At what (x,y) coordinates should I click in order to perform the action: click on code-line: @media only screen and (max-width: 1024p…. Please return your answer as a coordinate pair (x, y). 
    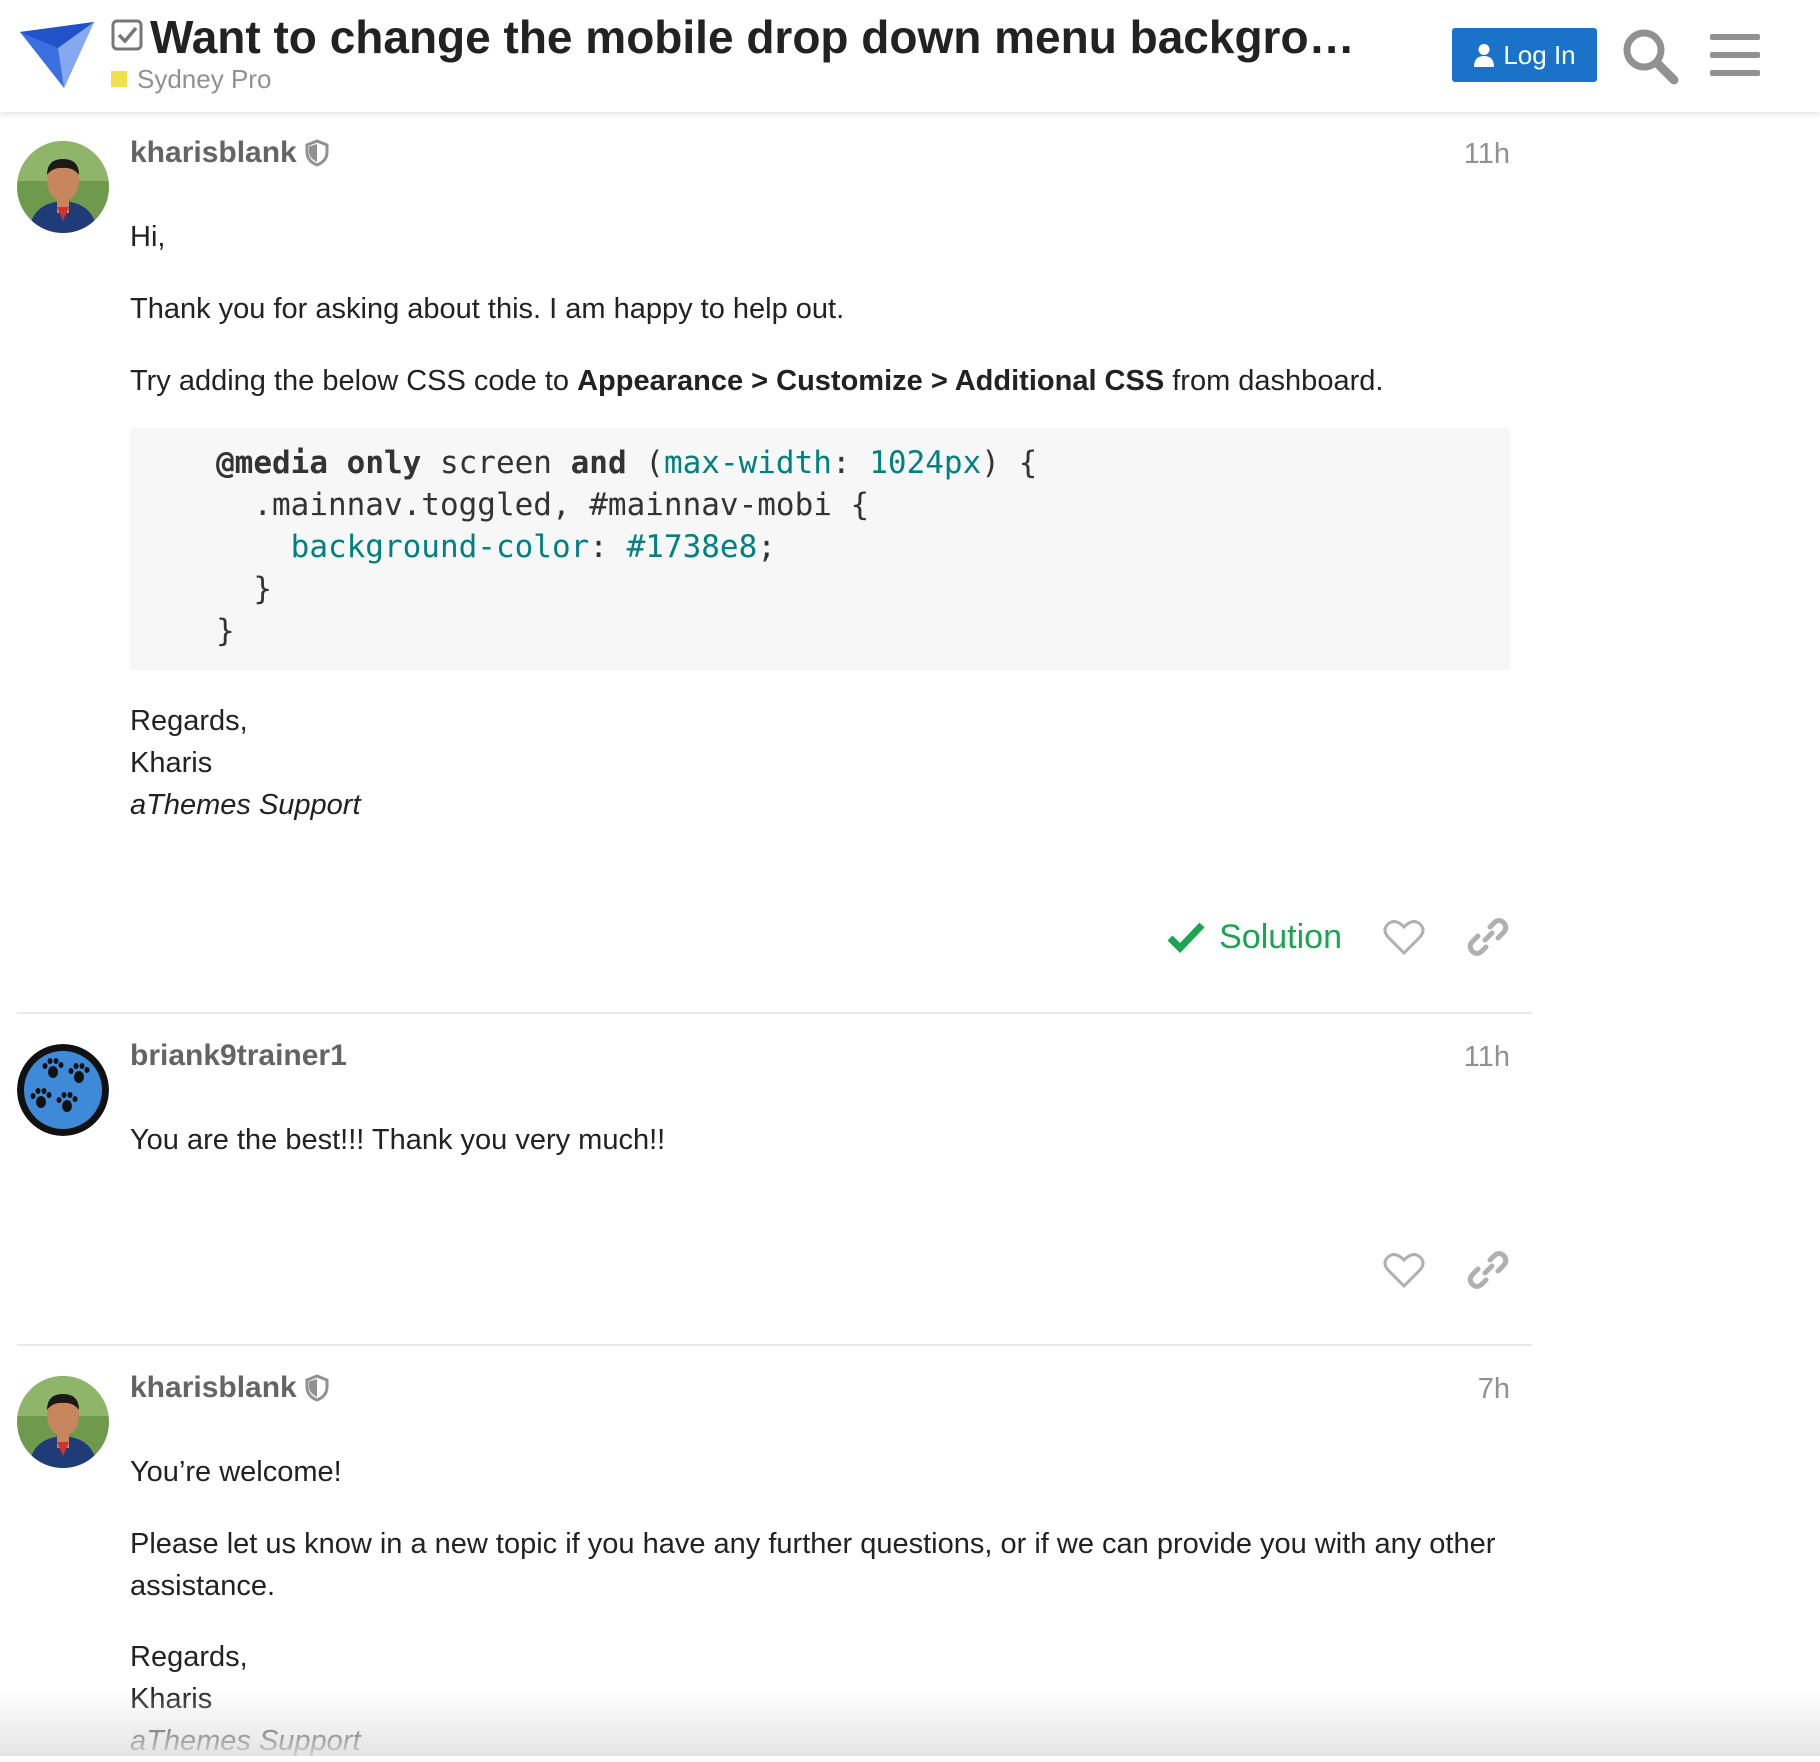
    Looking at the image, I should click on (627, 463).